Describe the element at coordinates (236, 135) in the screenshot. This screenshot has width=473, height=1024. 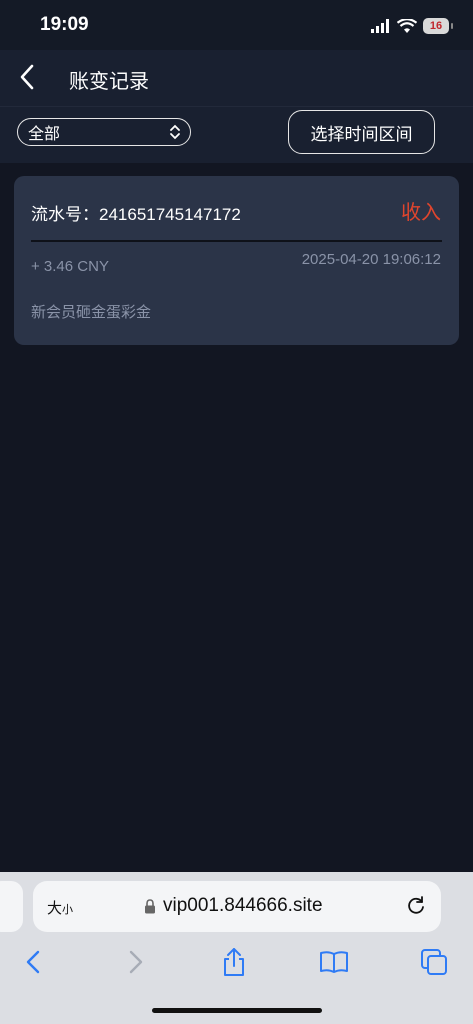
I see `filter-bar: 全部 选择时间区间` at that location.